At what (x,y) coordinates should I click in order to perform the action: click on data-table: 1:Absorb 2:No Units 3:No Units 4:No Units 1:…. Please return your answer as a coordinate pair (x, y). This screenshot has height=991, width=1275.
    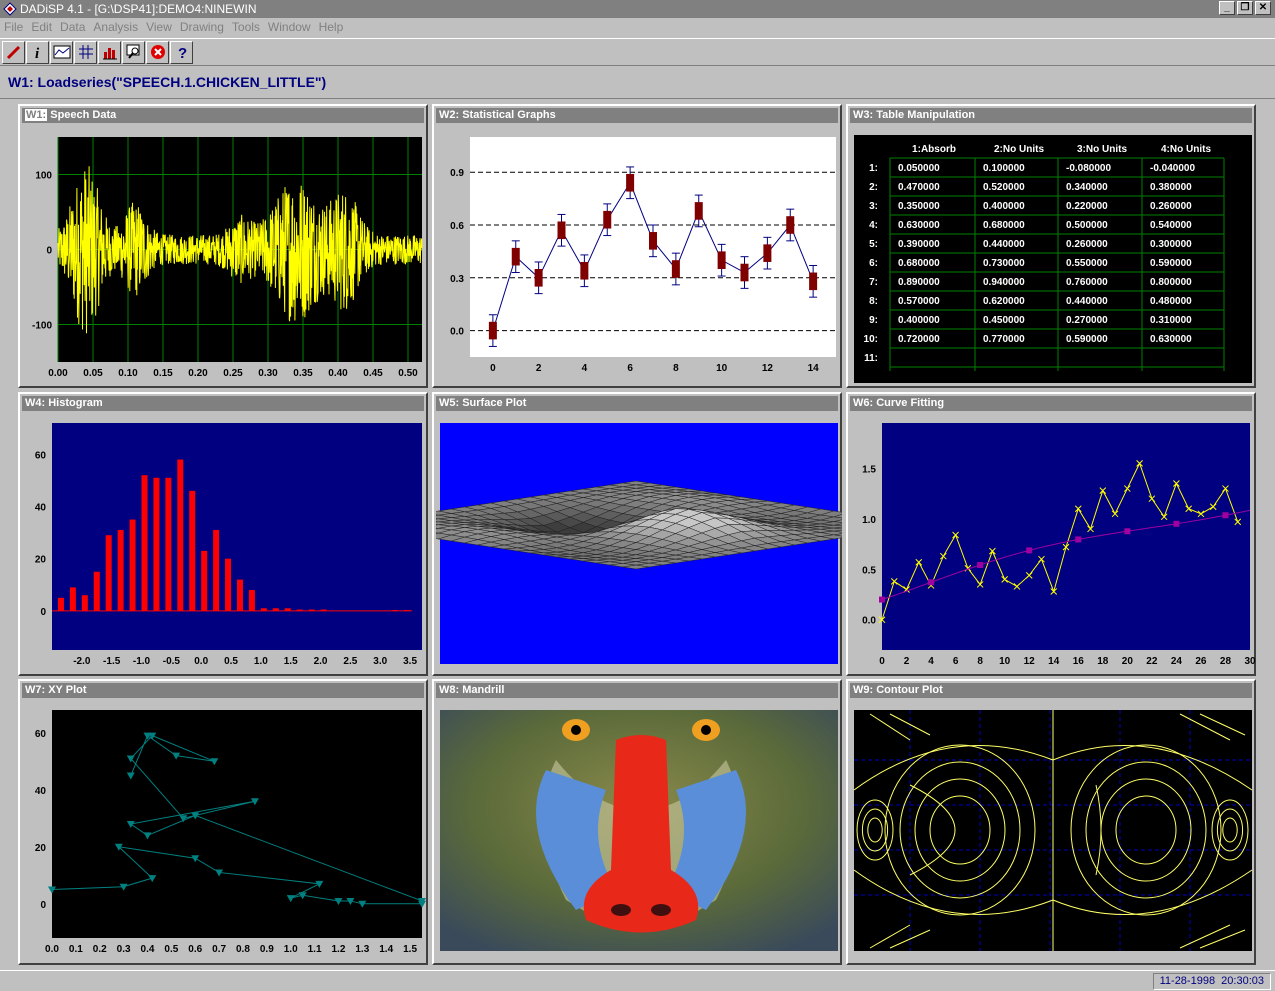
    Looking at the image, I should click on (1053, 255).